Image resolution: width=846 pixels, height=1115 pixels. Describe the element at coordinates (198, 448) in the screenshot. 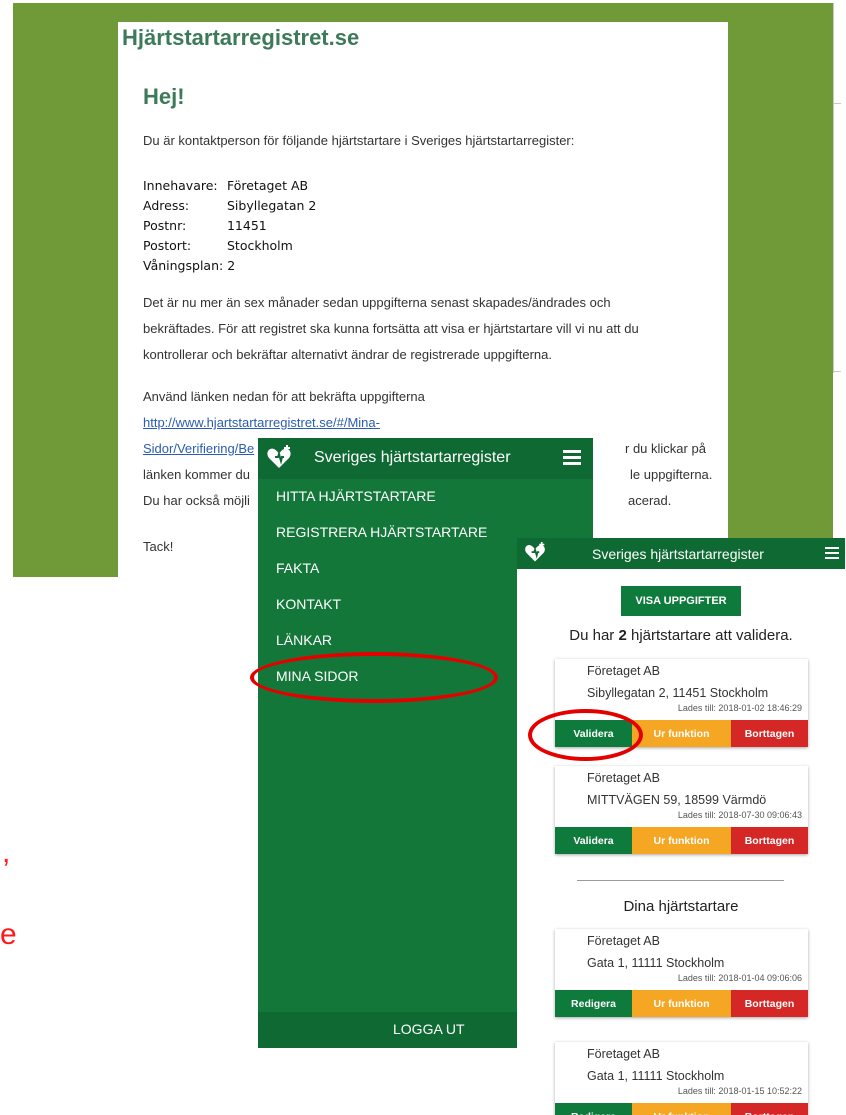

I see `verification-link-cont: Sidor/Verifiering/Be` at that location.